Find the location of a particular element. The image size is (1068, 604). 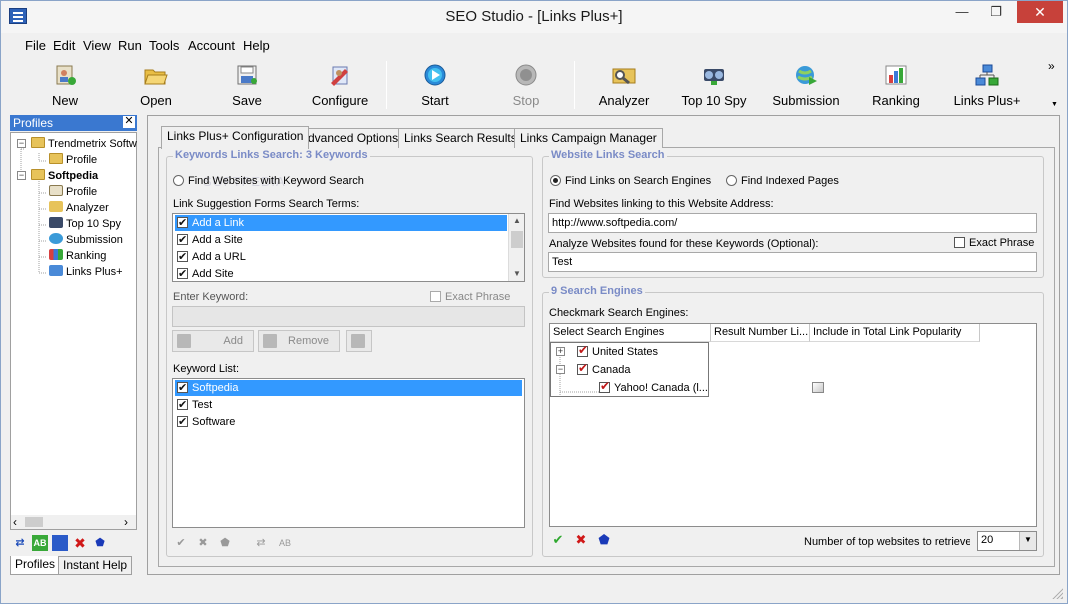

menu-run: Run is located at coordinates (130, 45).